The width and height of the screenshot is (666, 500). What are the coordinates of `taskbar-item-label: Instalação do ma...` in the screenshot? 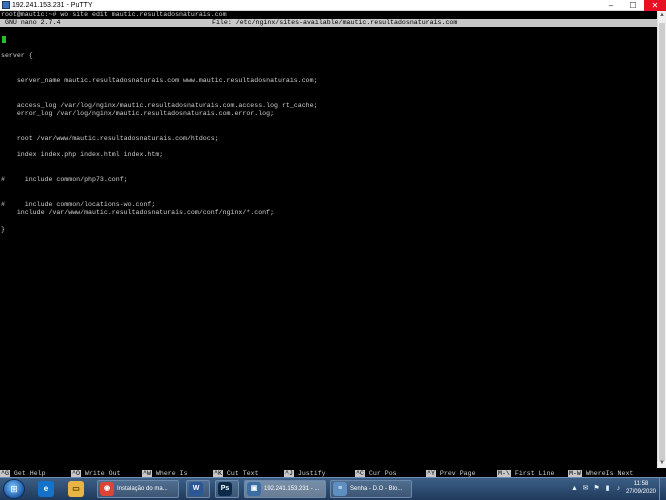 It's located at (142, 489).